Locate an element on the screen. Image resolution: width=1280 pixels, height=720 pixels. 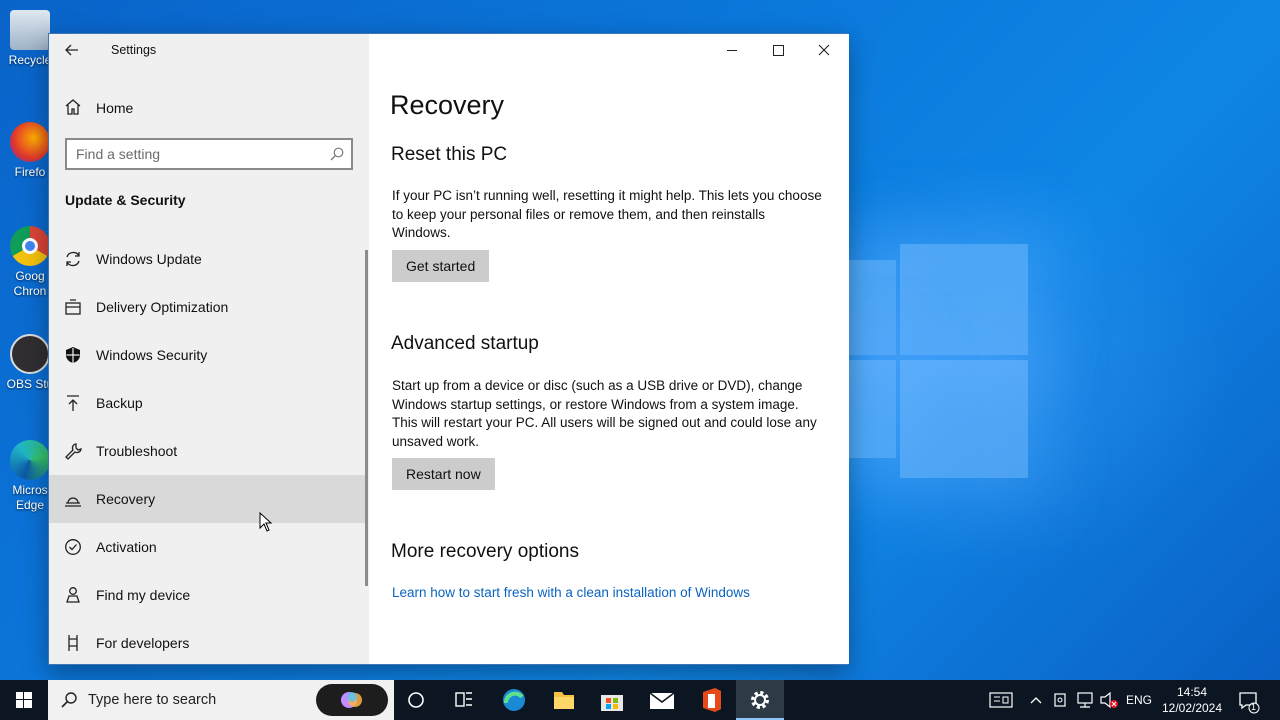
wrench-icon is located at coordinates (73, 451).